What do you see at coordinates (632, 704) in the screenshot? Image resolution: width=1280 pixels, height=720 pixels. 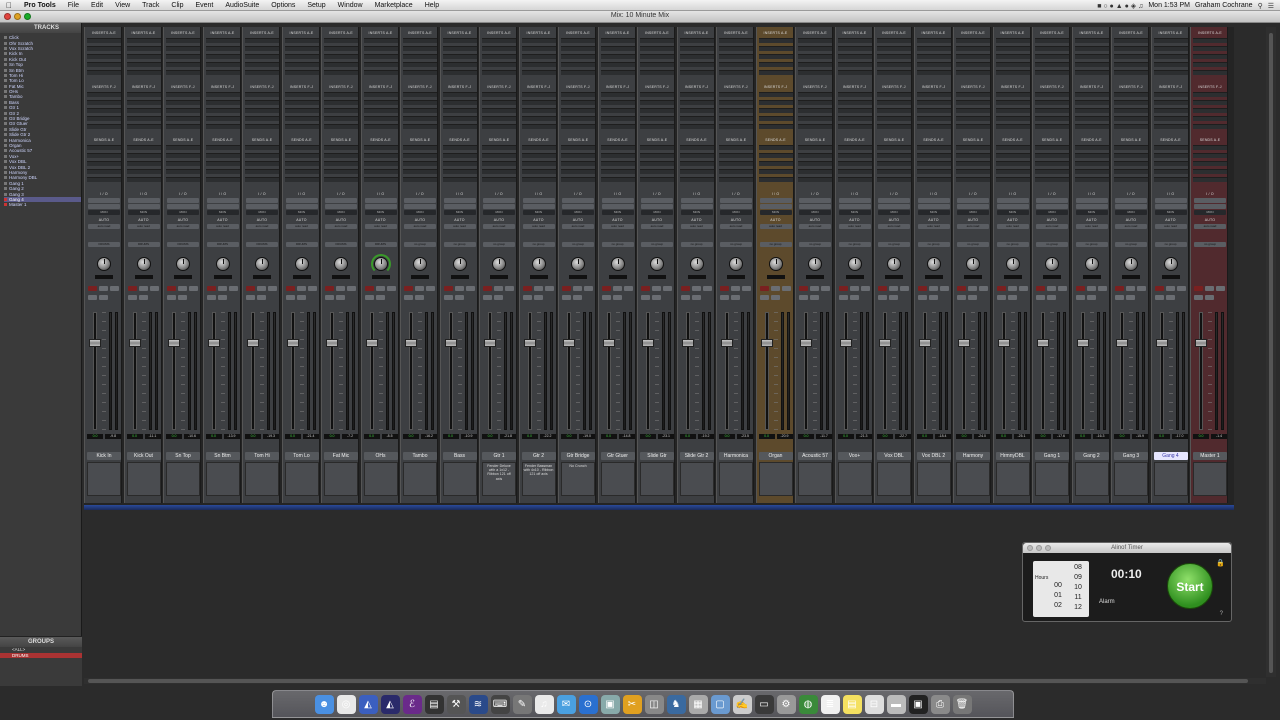 I see `scissors-icon: ✂` at bounding box center [632, 704].